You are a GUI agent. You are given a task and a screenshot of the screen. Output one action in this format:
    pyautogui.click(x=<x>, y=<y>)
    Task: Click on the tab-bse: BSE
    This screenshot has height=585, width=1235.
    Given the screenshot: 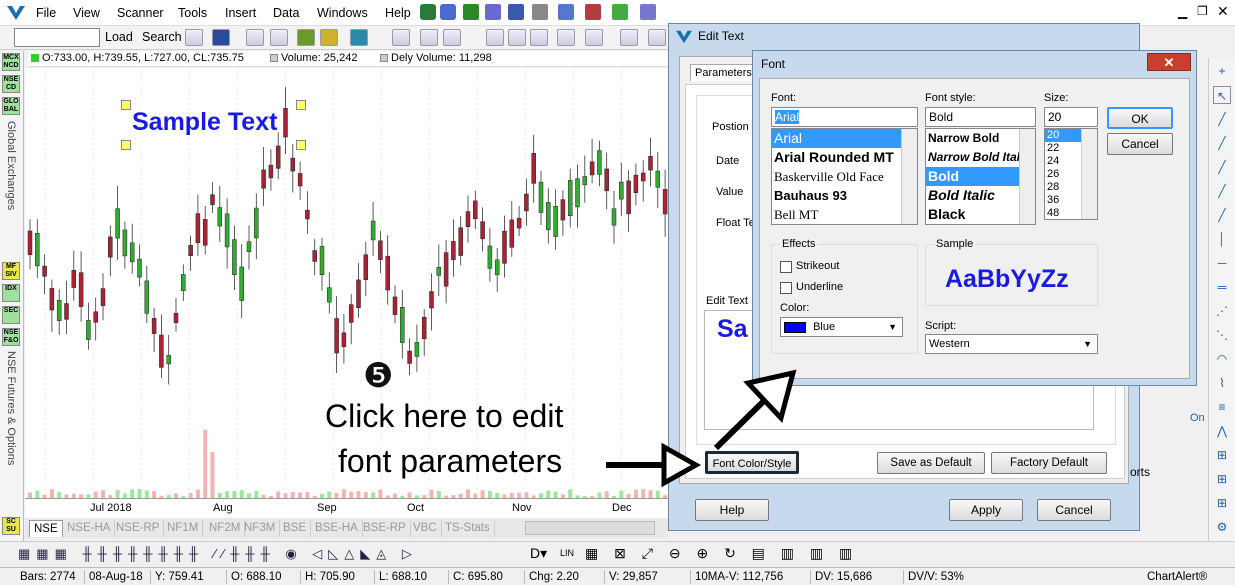 What is the action you would take?
    pyautogui.click(x=295, y=528)
    